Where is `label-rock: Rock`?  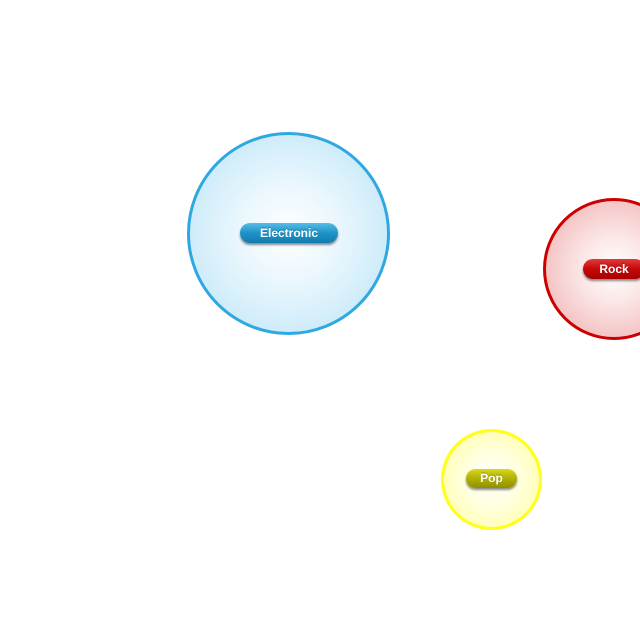
label-rock: Rock is located at coordinates (611, 269).